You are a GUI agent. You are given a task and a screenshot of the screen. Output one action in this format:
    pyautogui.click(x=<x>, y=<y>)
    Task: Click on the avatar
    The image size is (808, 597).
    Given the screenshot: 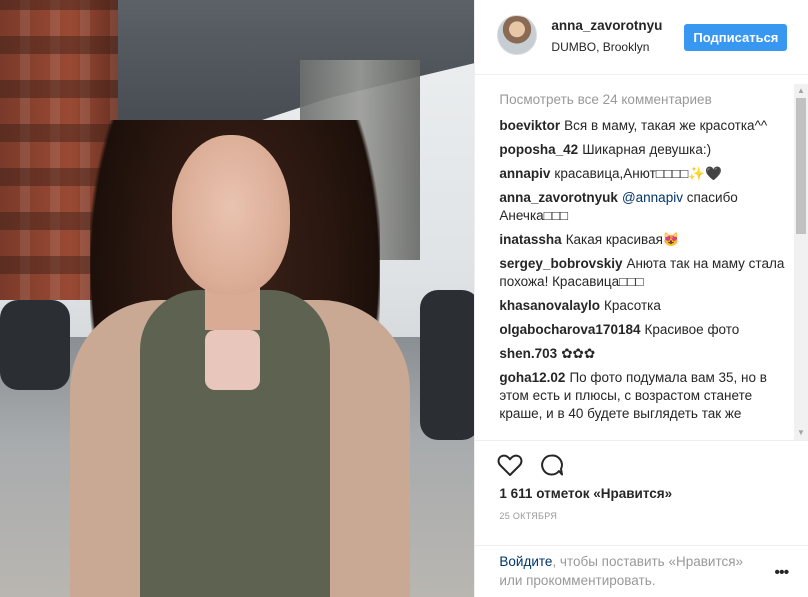 What is the action you would take?
    pyautogui.click(x=517, y=35)
    